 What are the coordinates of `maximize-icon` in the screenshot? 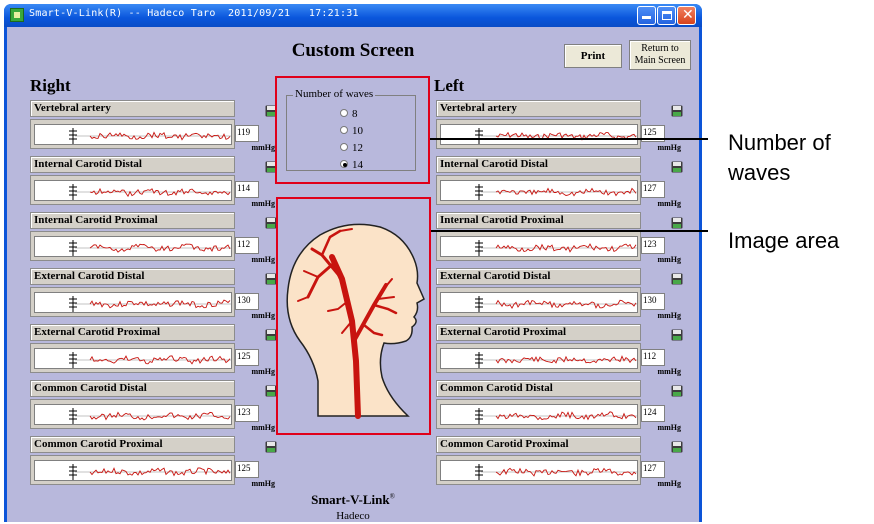 It's located at (667, 15).